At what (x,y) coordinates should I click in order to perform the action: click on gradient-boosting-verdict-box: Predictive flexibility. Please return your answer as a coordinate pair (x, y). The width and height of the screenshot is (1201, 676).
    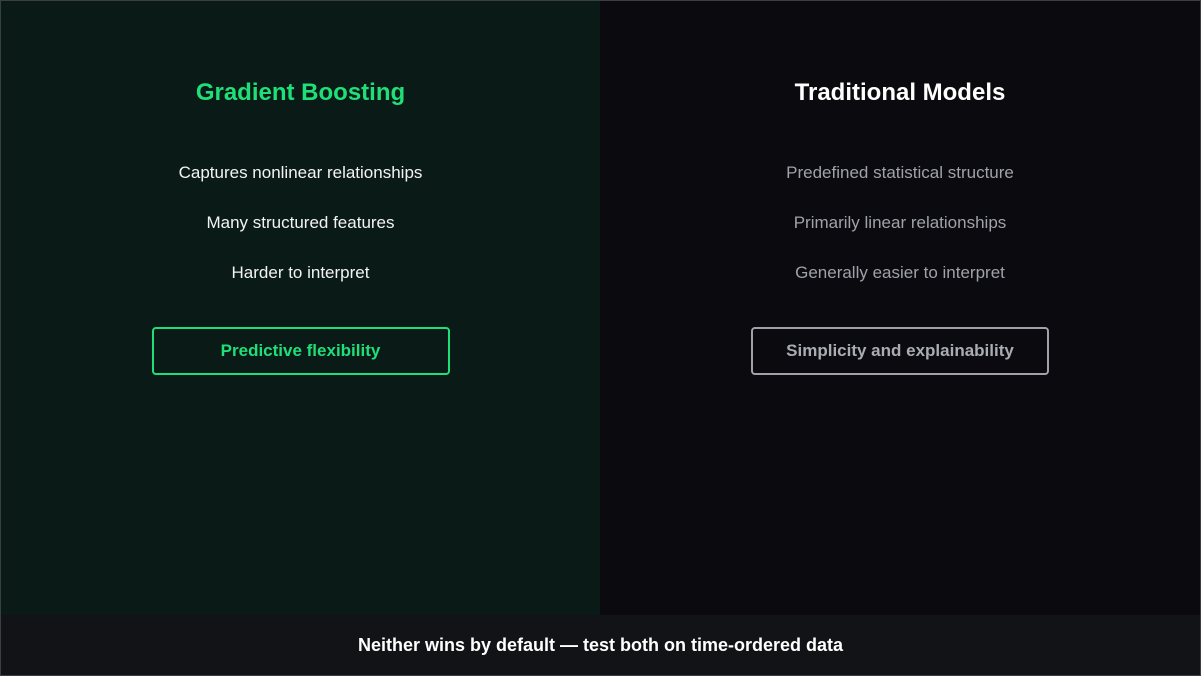
    Looking at the image, I should click on (300, 351).